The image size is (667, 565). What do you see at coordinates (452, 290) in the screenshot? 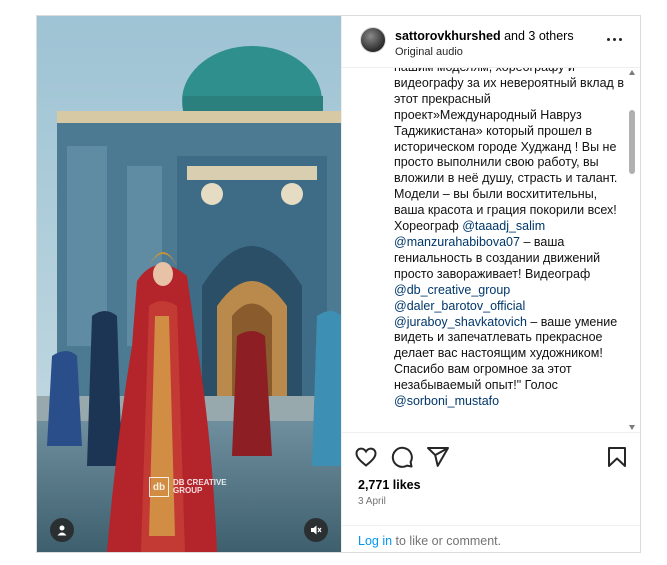
I see `mention-link: @db_creative_group` at bounding box center [452, 290].